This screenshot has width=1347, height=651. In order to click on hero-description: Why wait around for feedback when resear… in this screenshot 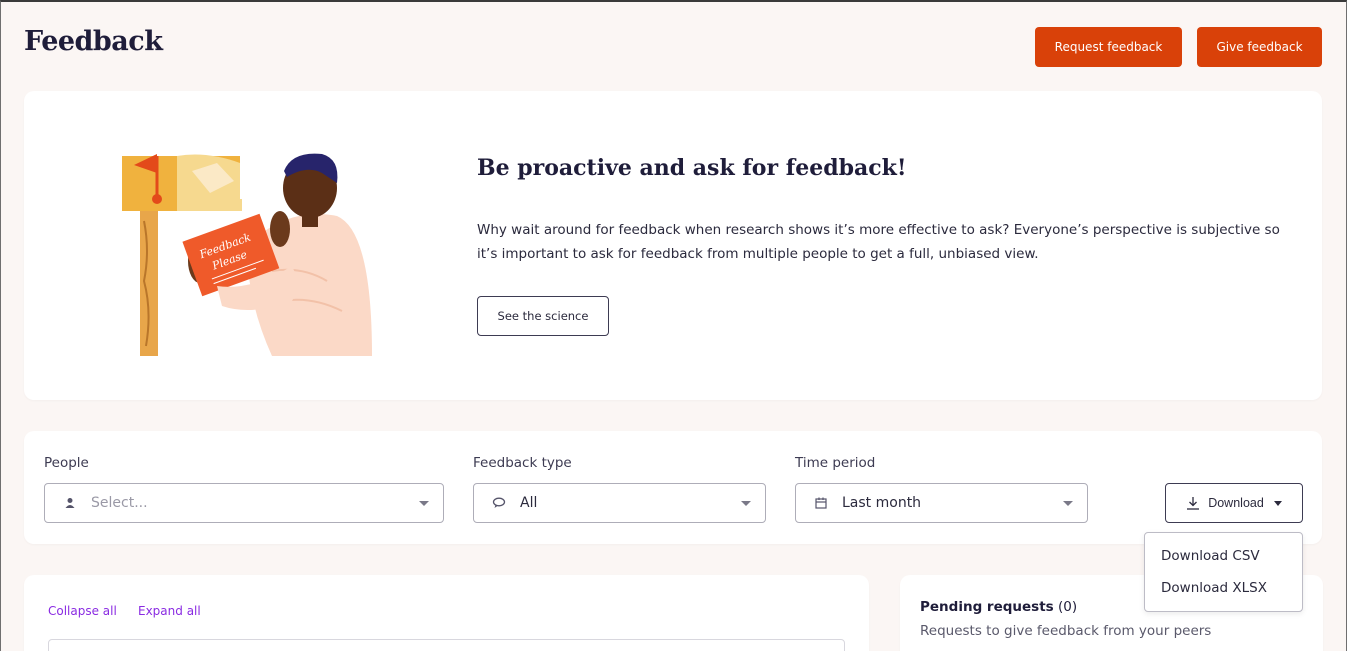, I will do `click(878, 242)`.